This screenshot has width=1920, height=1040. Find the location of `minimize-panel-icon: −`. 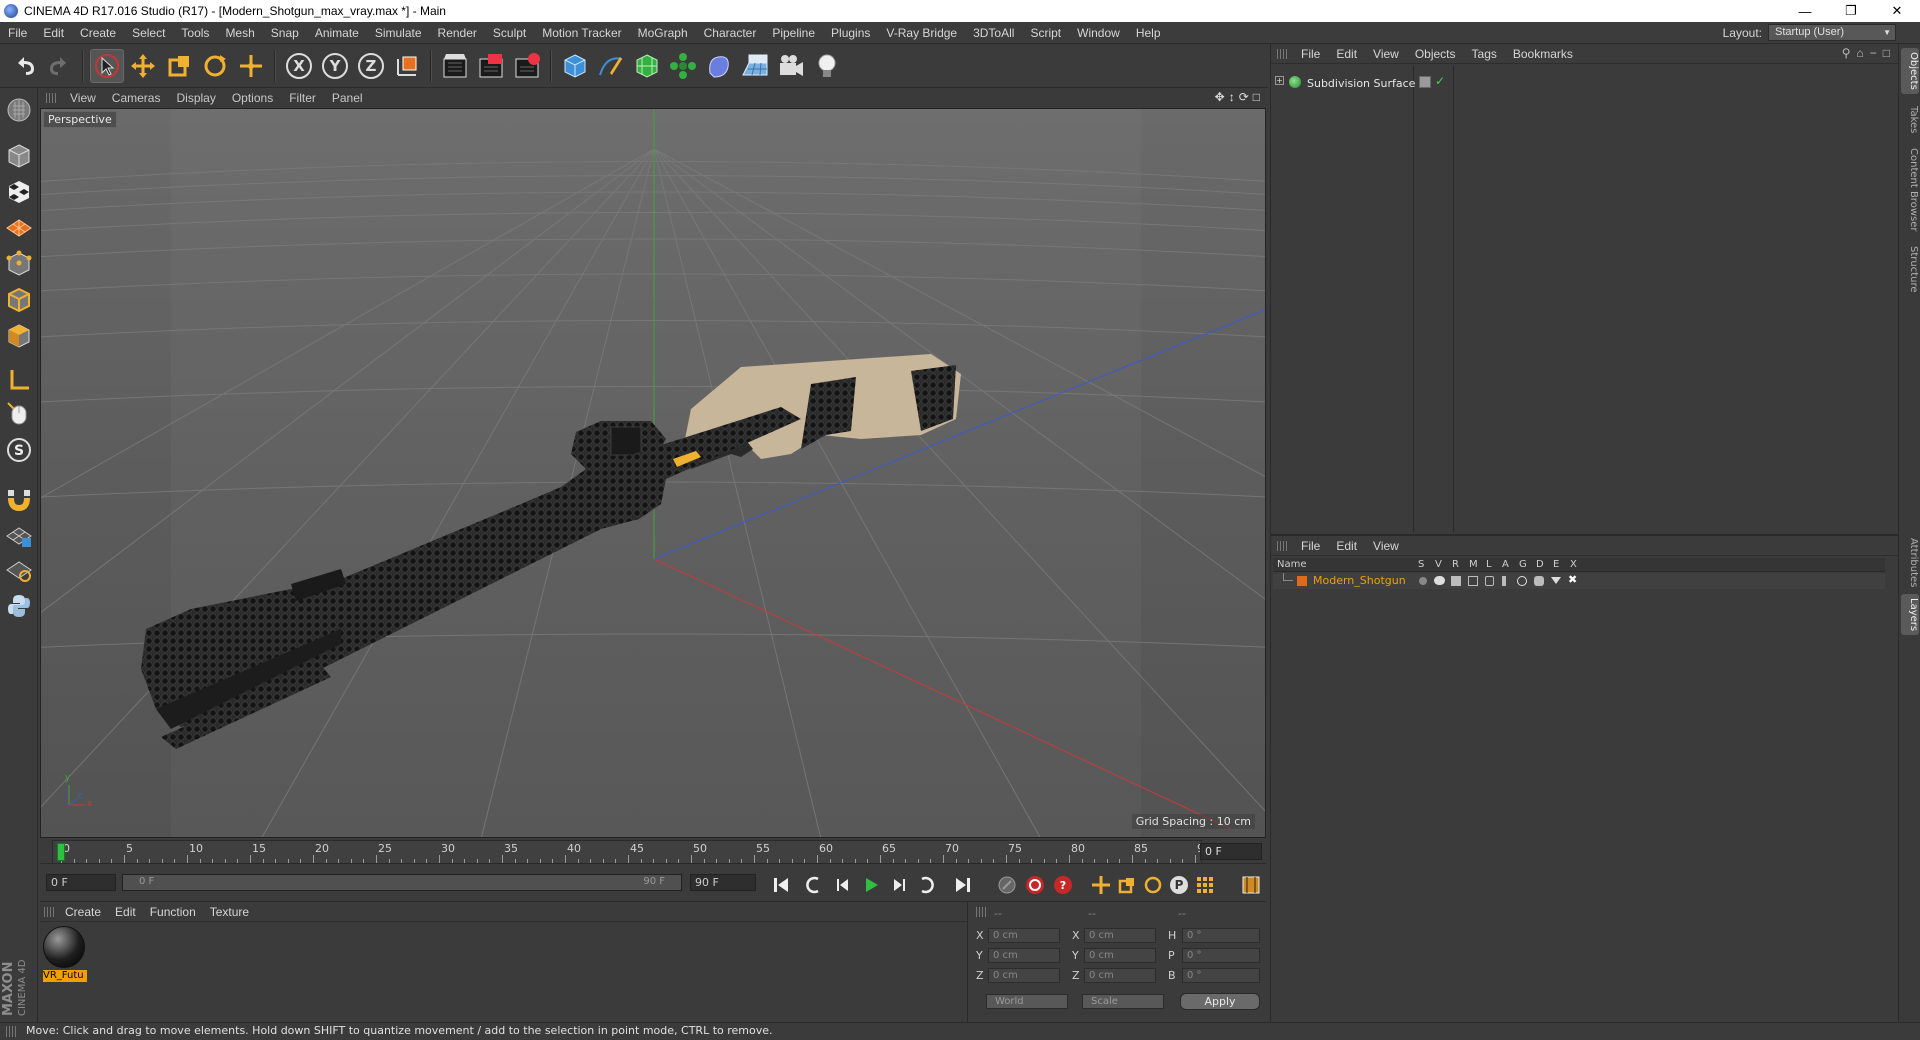

minimize-panel-icon: − is located at coordinates (1873, 53).